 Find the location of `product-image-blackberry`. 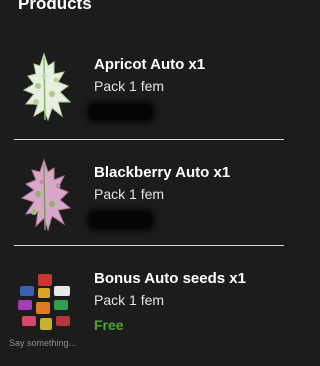

product-image-blackberry is located at coordinates (45, 194).